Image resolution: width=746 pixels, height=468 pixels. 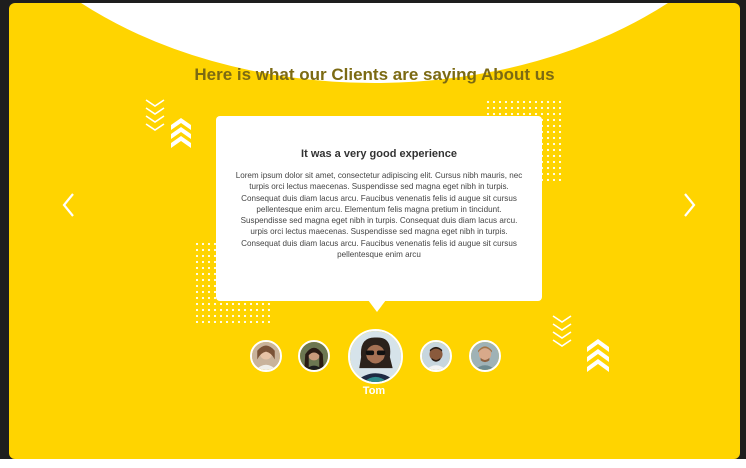 I want to click on client-avatar-active, so click(x=375, y=356).